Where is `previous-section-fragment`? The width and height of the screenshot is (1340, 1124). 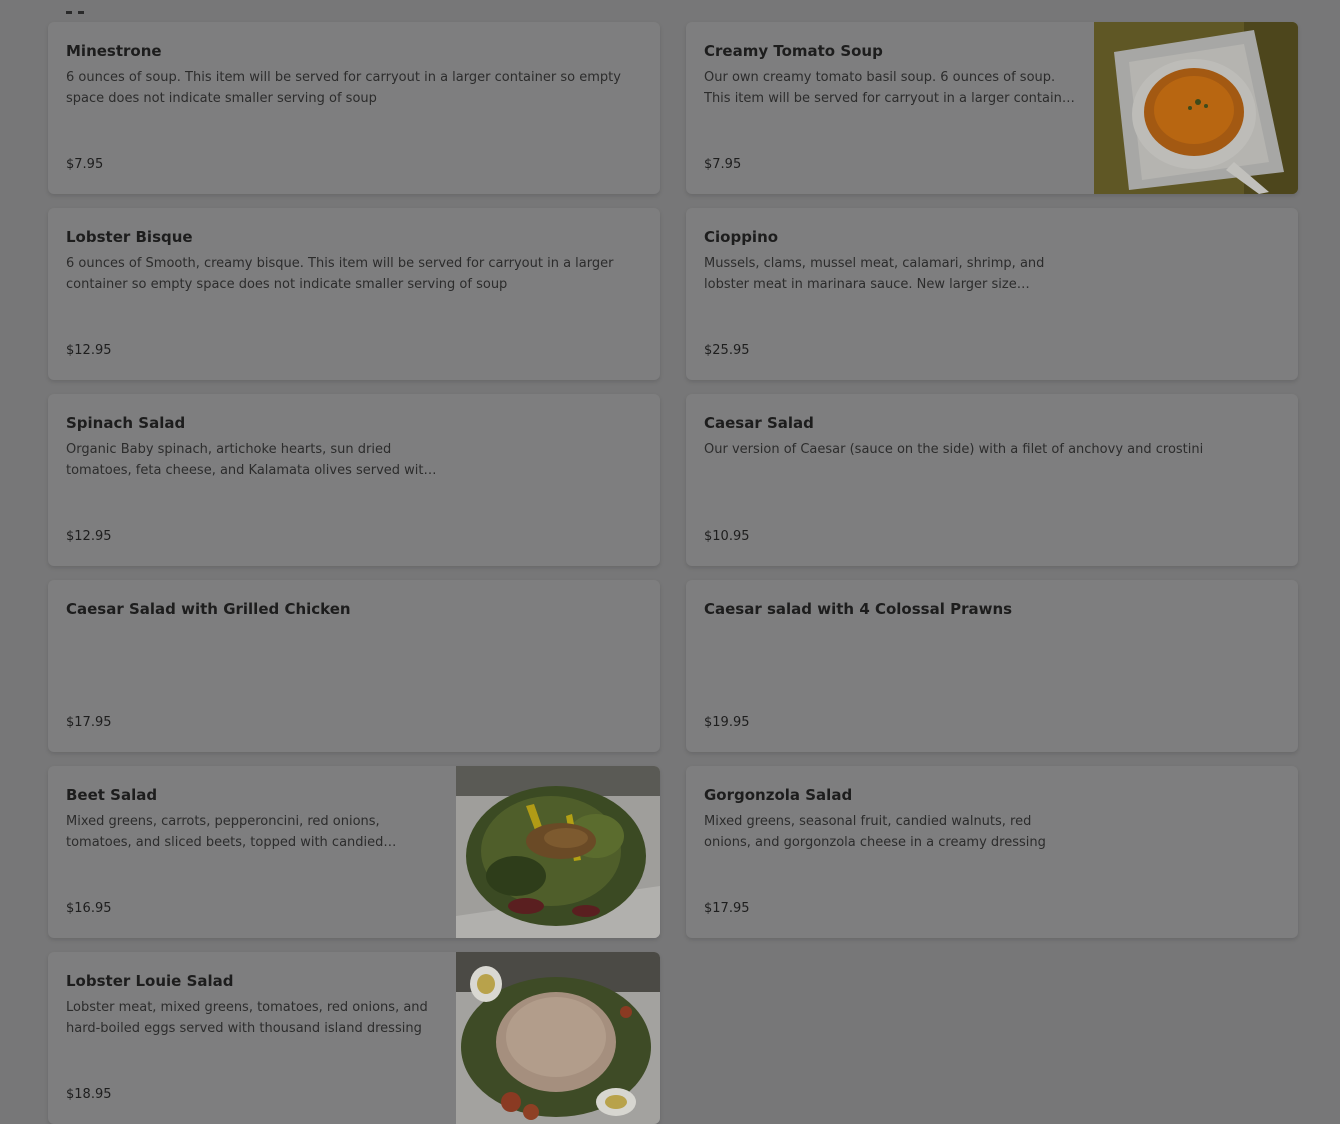
previous-section-fragment is located at coordinates (81, 7).